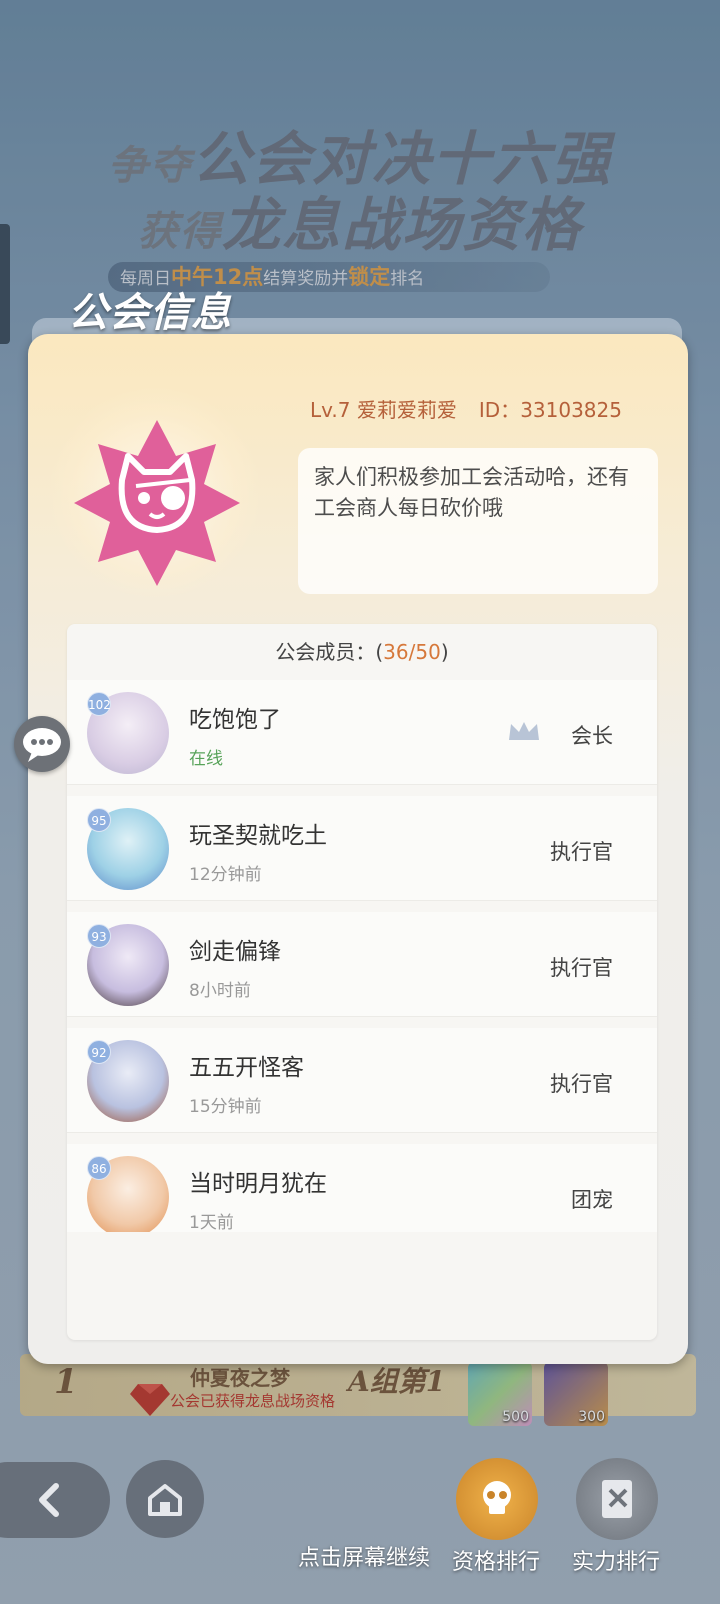 This screenshot has height=1604, width=720. I want to click on power-ranking-label: 实力排行, so click(616, 1562).